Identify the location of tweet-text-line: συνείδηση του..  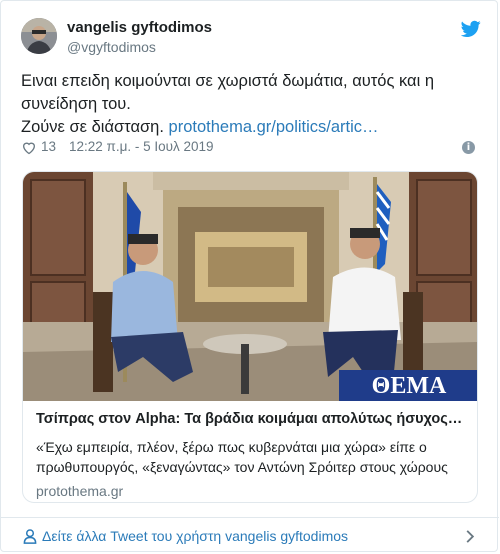
(76, 104).